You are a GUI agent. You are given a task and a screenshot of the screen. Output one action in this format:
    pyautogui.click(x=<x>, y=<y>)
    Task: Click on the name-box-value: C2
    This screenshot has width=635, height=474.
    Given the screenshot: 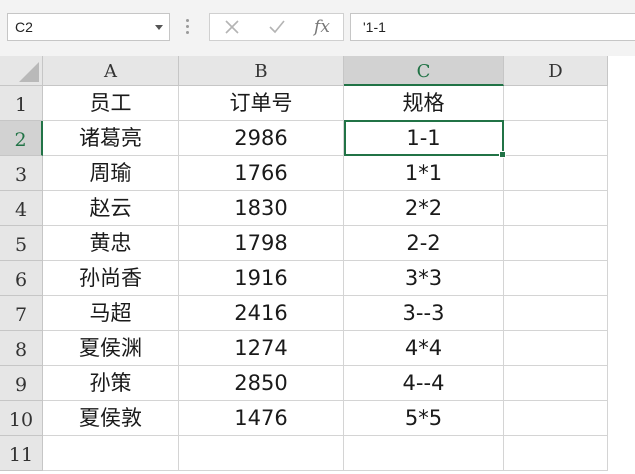 What is the action you would take?
    pyautogui.click(x=24, y=27)
    